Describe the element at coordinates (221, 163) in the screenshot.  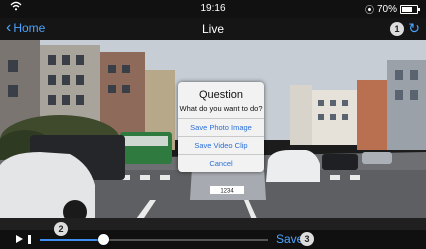
I see `cancel-button: Cancel` at that location.